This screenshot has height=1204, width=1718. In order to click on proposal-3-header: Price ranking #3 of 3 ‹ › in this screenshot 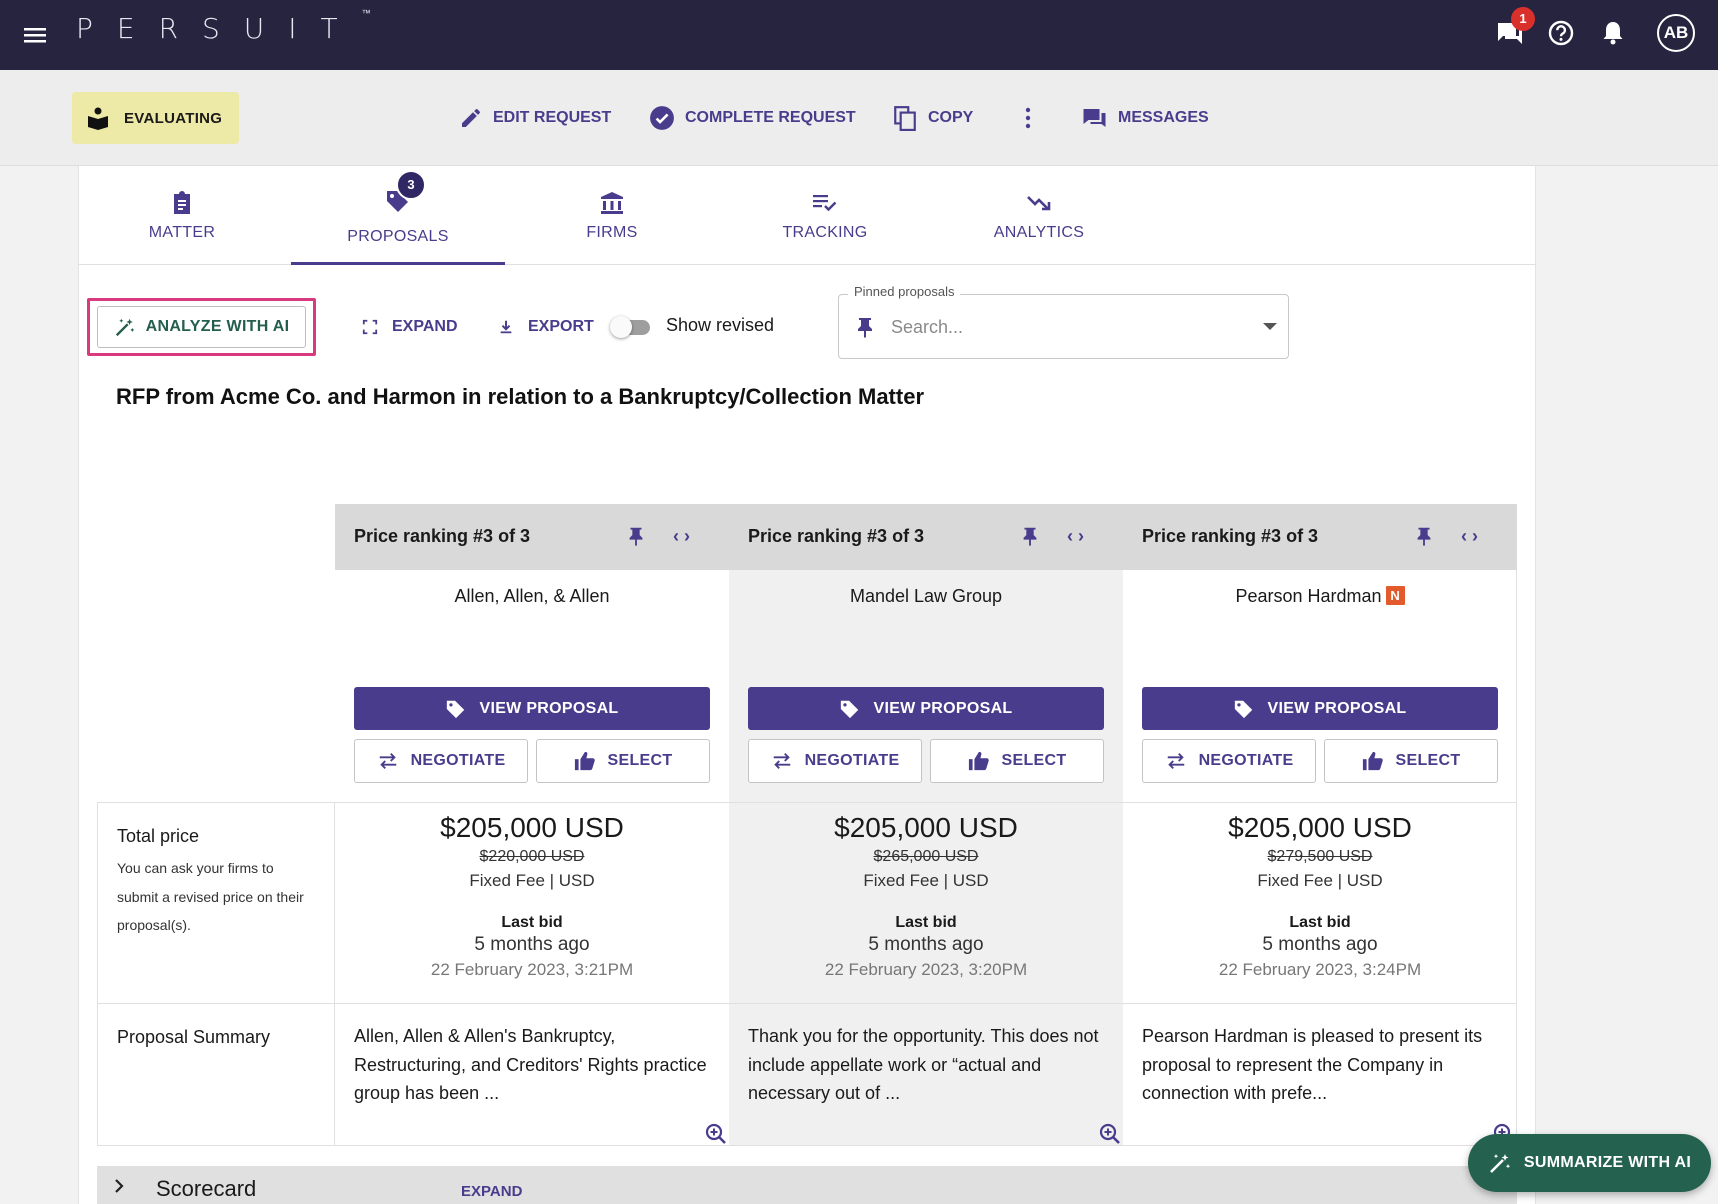, I will do `click(1320, 537)`.